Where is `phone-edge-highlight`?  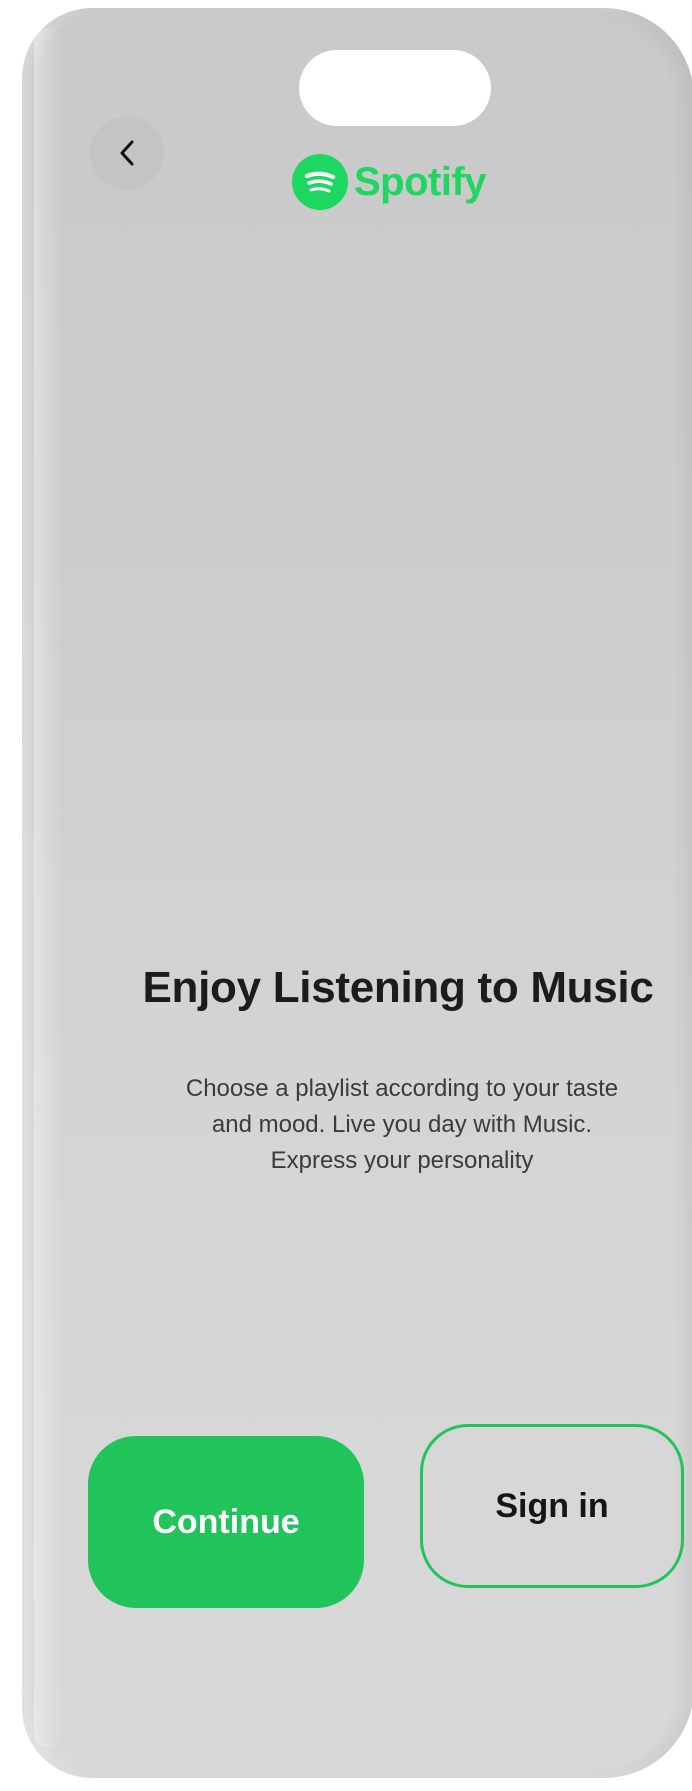
phone-edge-highlight is located at coordinates (48, 888).